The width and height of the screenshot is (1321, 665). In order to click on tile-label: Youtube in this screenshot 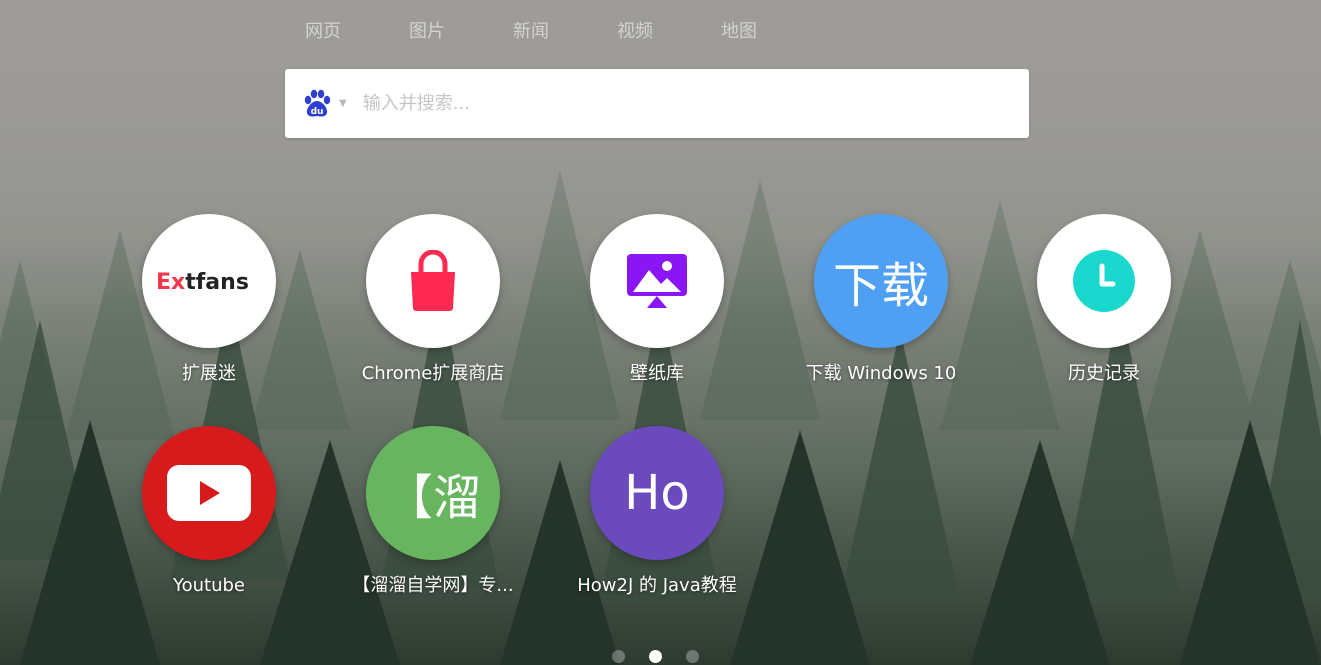, I will do `click(209, 585)`.